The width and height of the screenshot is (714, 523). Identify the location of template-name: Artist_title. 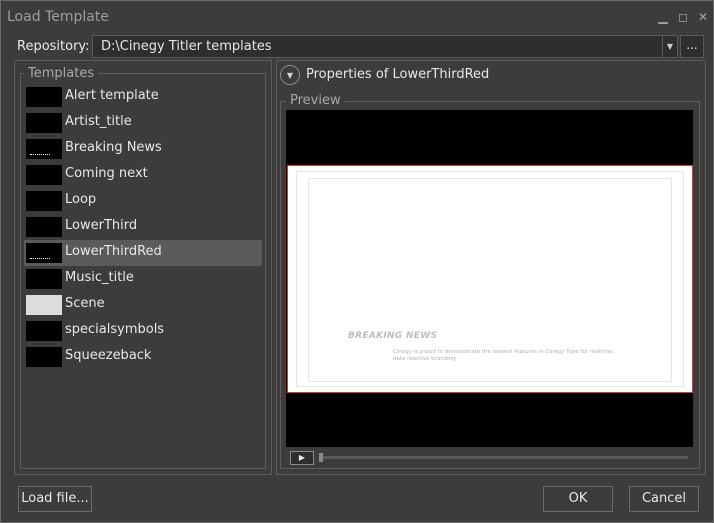
(98, 121).